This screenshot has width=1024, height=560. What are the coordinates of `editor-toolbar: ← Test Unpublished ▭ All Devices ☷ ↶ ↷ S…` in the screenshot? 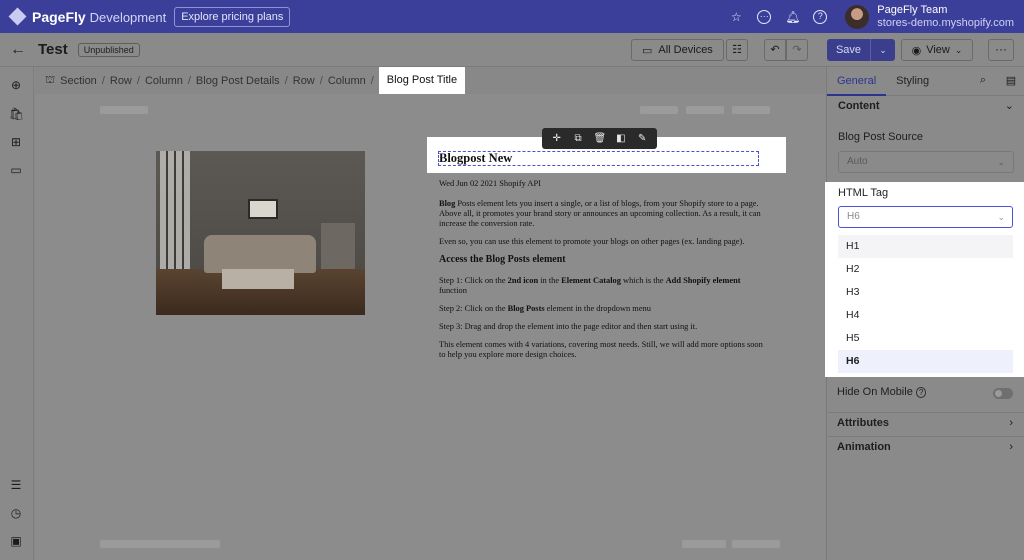 It's located at (512, 50).